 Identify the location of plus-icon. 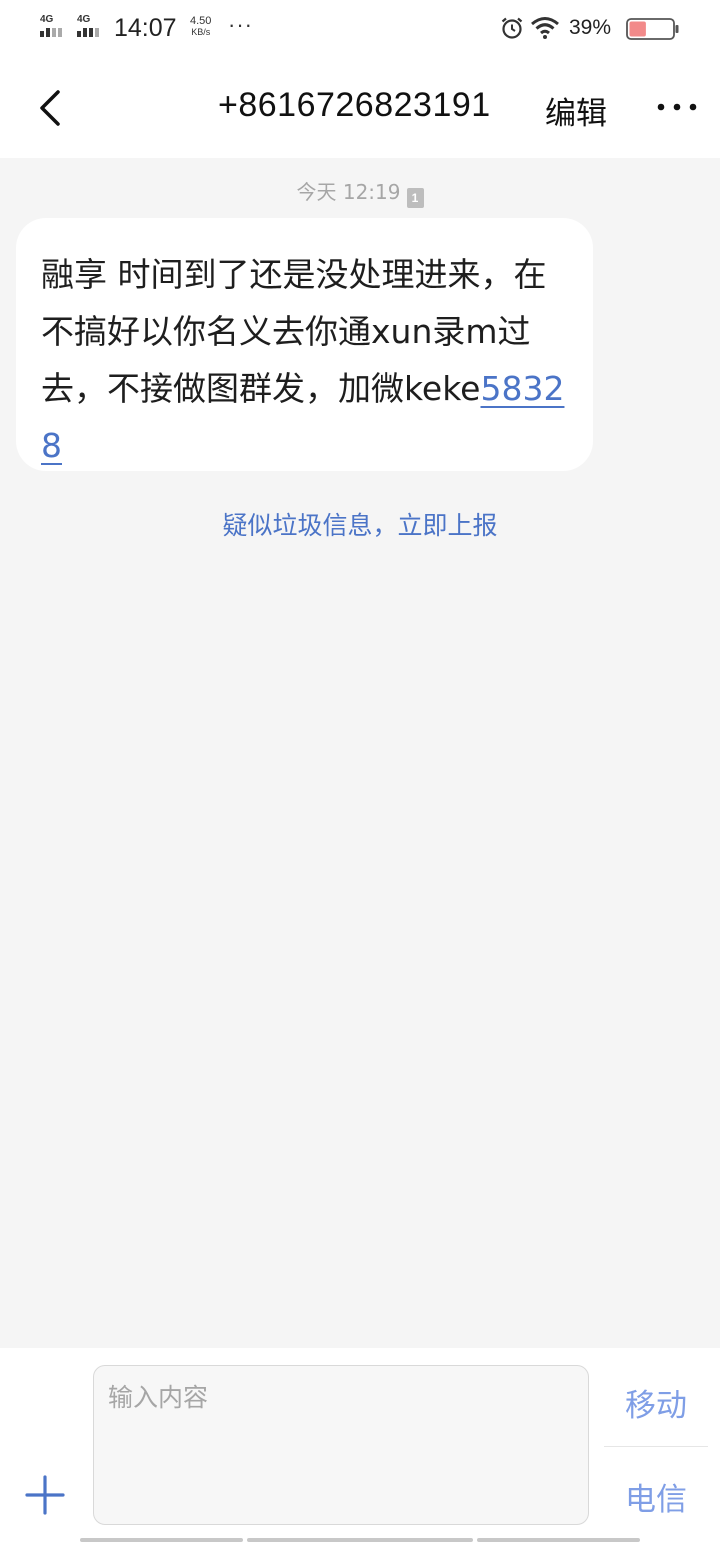
(45, 1495).